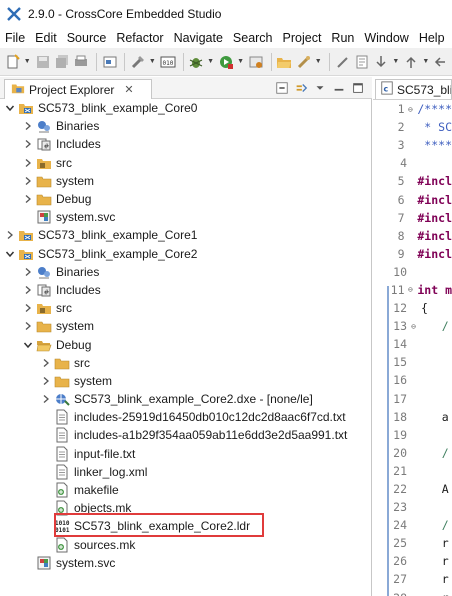 The image size is (452, 596). What do you see at coordinates (419, 290) in the screenshot?
I see `code-line: 11 ⊖ int m` at bounding box center [419, 290].